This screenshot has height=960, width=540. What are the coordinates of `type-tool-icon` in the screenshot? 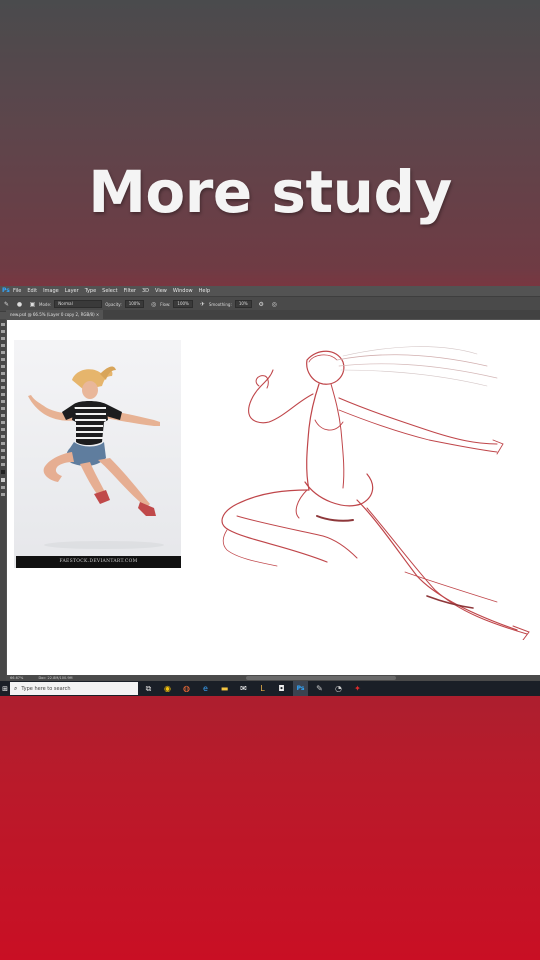 It's located at (3, 429).